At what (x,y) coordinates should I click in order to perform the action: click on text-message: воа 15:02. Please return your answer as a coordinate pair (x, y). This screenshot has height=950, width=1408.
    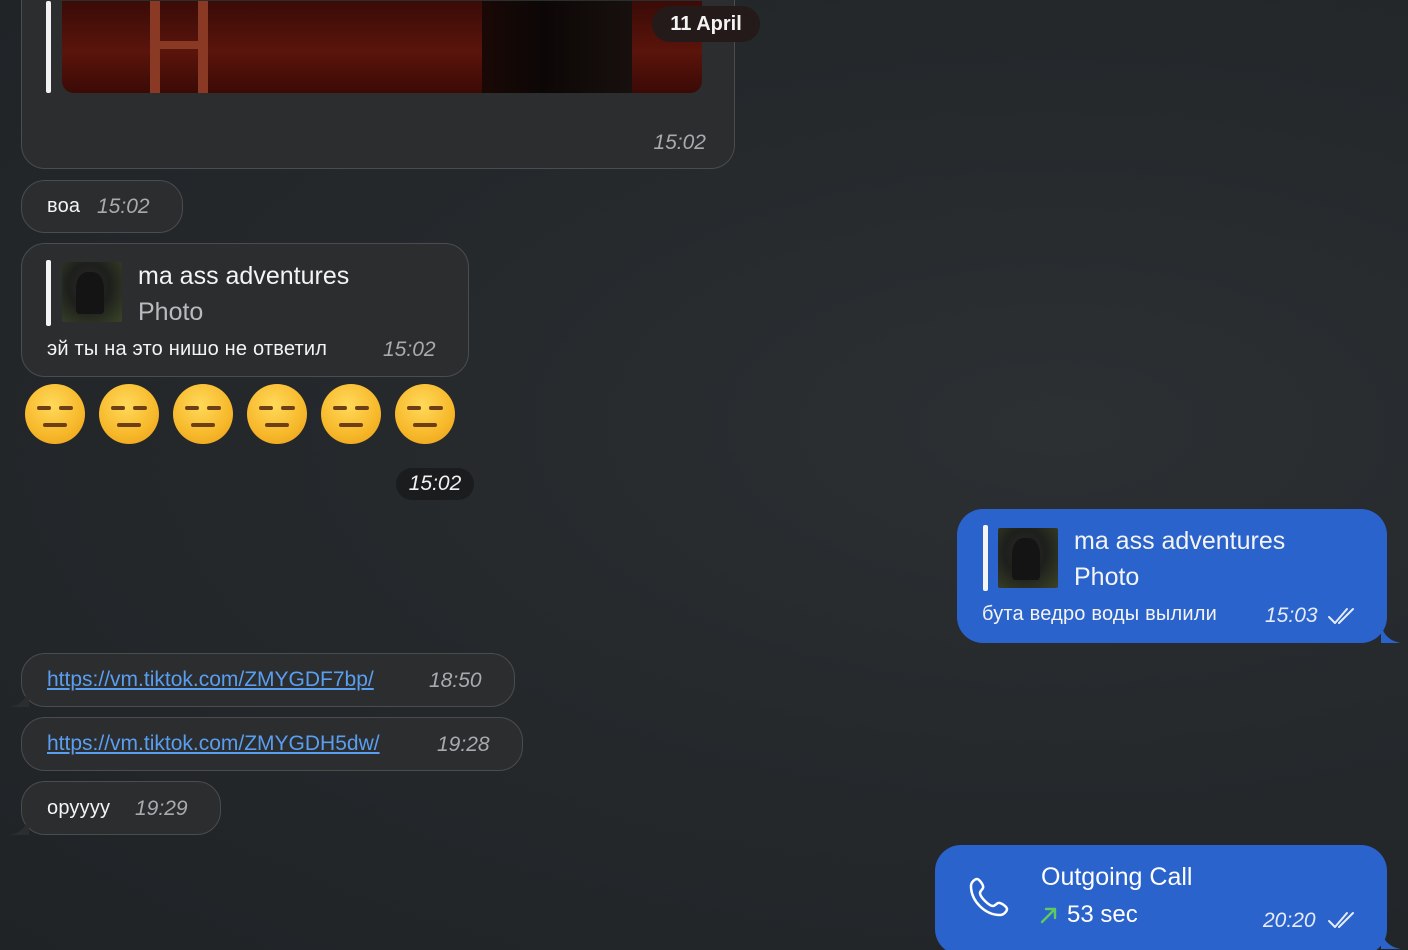
    Looking at the image, I should click on (102, 206).